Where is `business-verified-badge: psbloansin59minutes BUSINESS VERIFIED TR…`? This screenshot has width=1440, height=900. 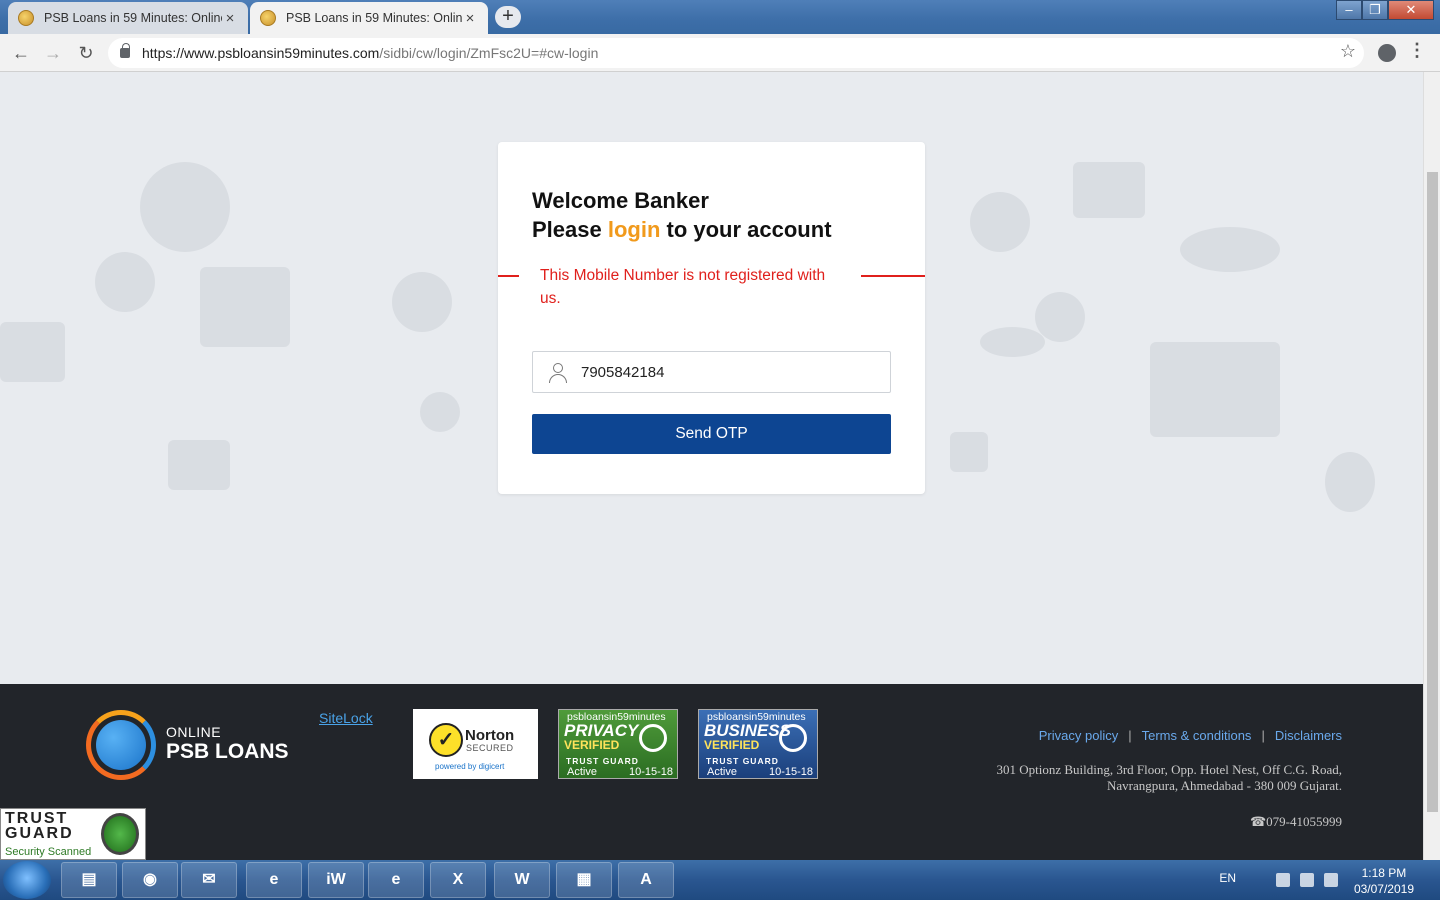 business-verified-badge: psbloansin59minutes BUSINESS VERIFIED TR… is located at coordinates (758, 744).